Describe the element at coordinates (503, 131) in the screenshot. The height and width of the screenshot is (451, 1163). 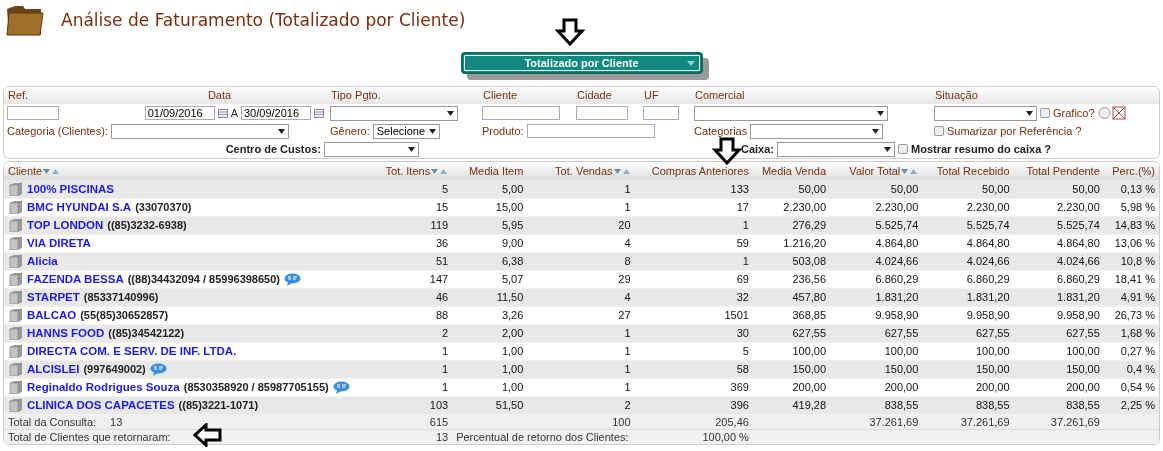
I see `field-label: Produto:` at that location.